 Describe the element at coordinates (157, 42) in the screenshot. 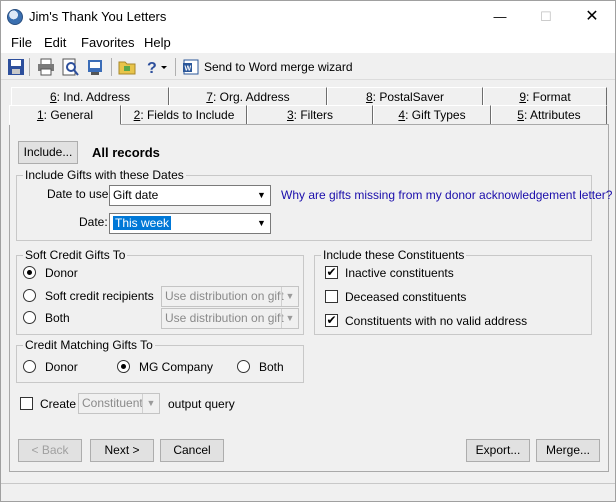

I see `menu-help: Help` at that location.